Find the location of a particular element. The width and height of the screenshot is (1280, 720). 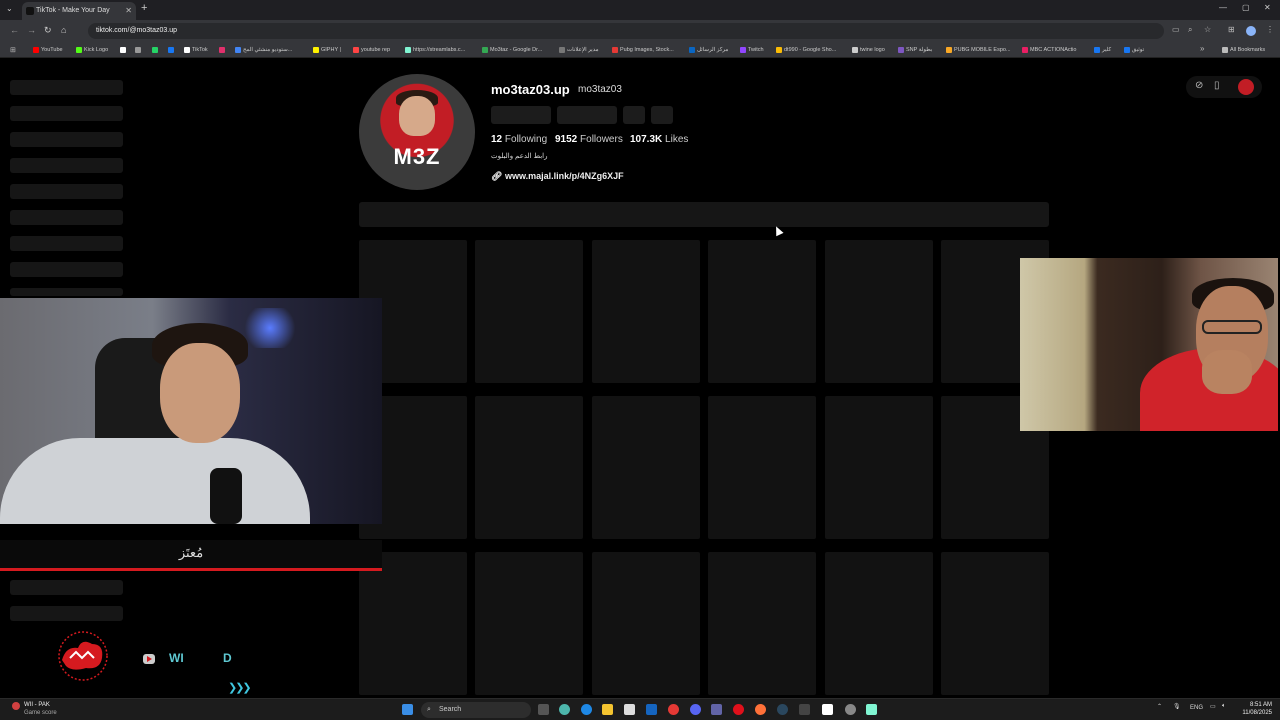

forward-arrow-icon: → is located at coordinates (31, 30).